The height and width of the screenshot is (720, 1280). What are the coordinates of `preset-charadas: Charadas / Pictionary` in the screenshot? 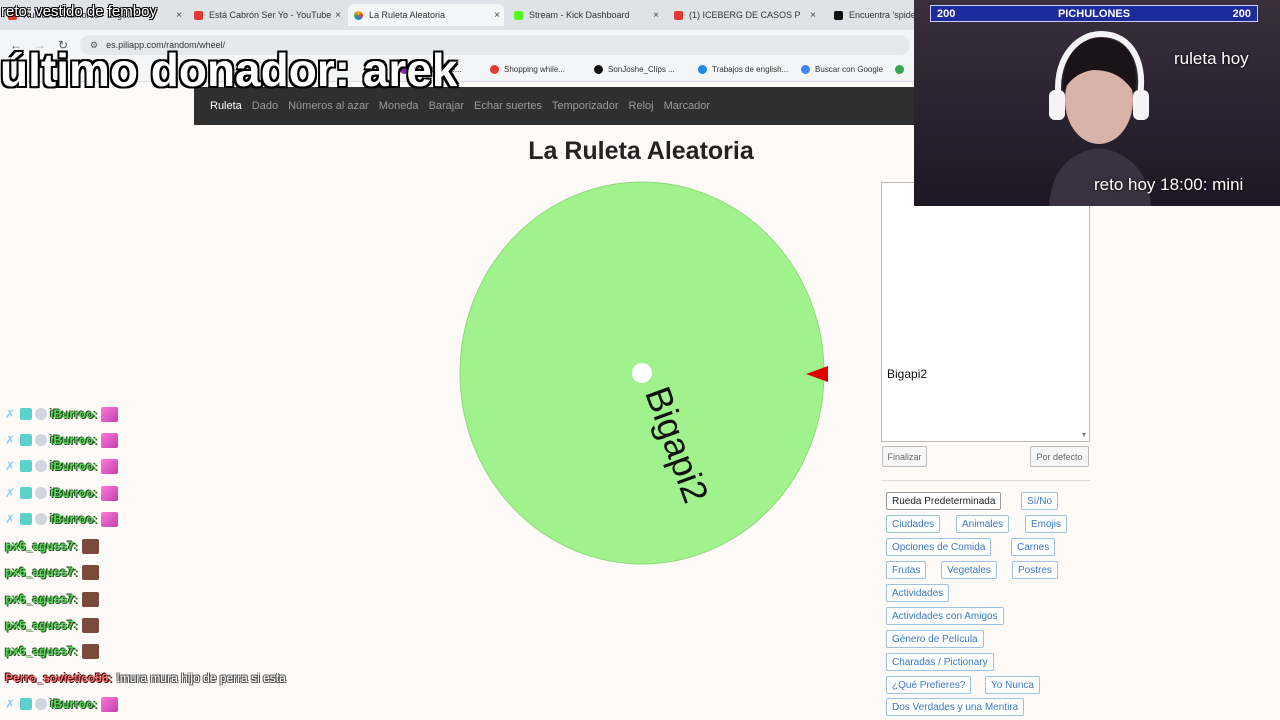 It's located at (940, 662).